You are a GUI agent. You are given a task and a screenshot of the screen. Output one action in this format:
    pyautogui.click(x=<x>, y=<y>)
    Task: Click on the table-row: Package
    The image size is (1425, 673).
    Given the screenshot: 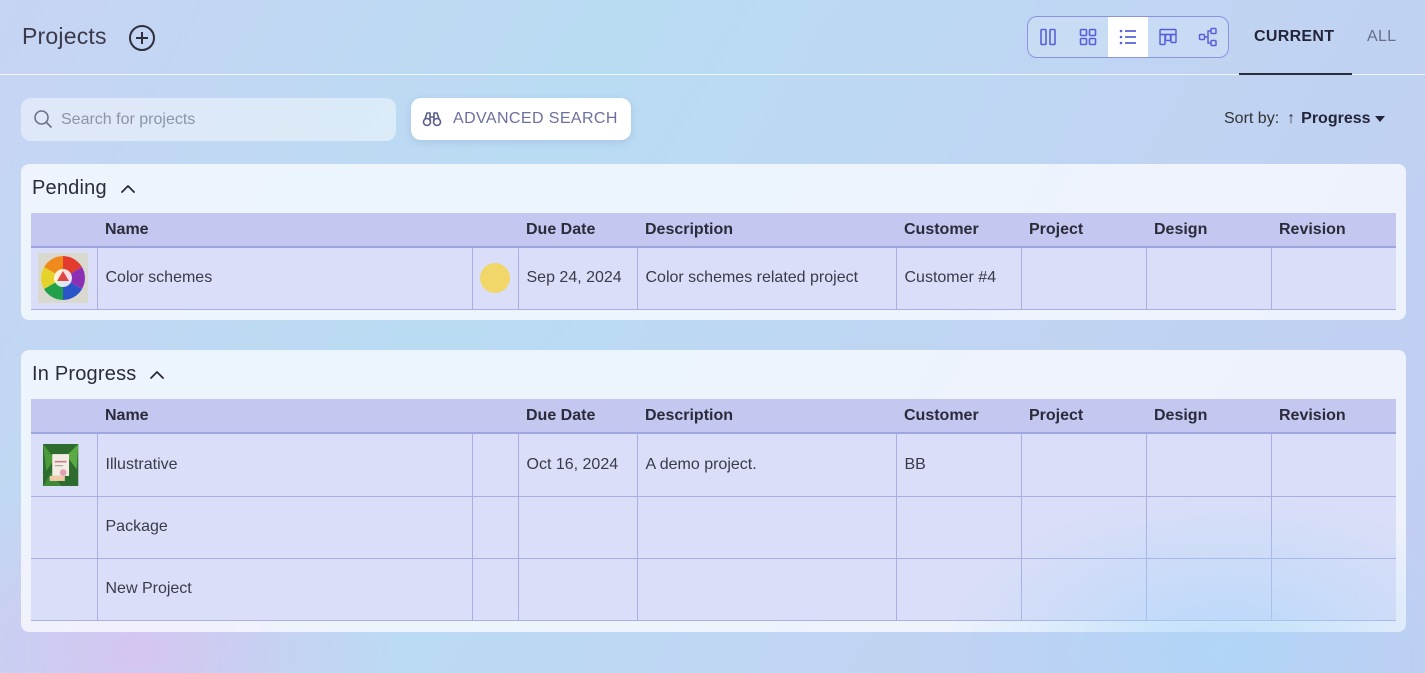 What is the action you would take?
    pyautogui.click(x=713, y=527)
    